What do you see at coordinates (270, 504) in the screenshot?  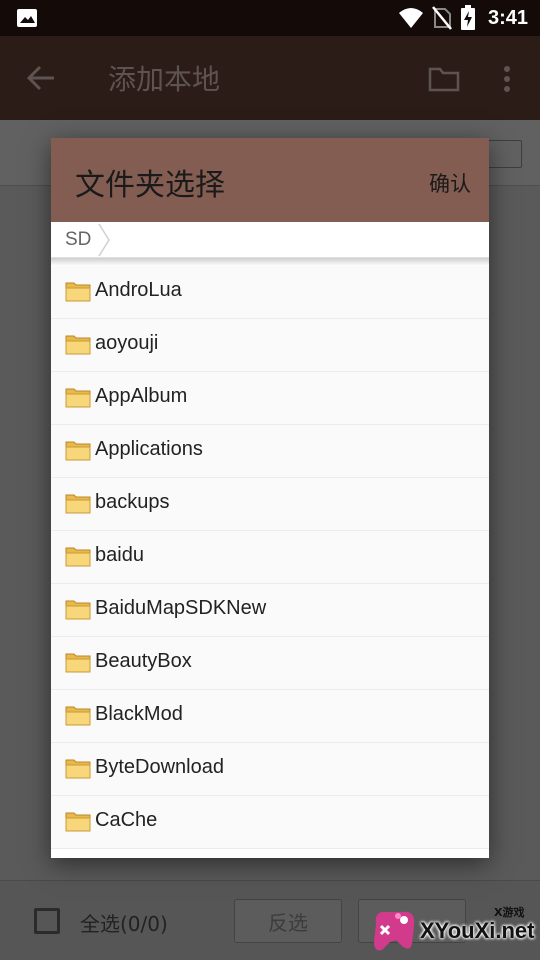 I see `folder-list-item: backups` at bounding box center [270, 504].